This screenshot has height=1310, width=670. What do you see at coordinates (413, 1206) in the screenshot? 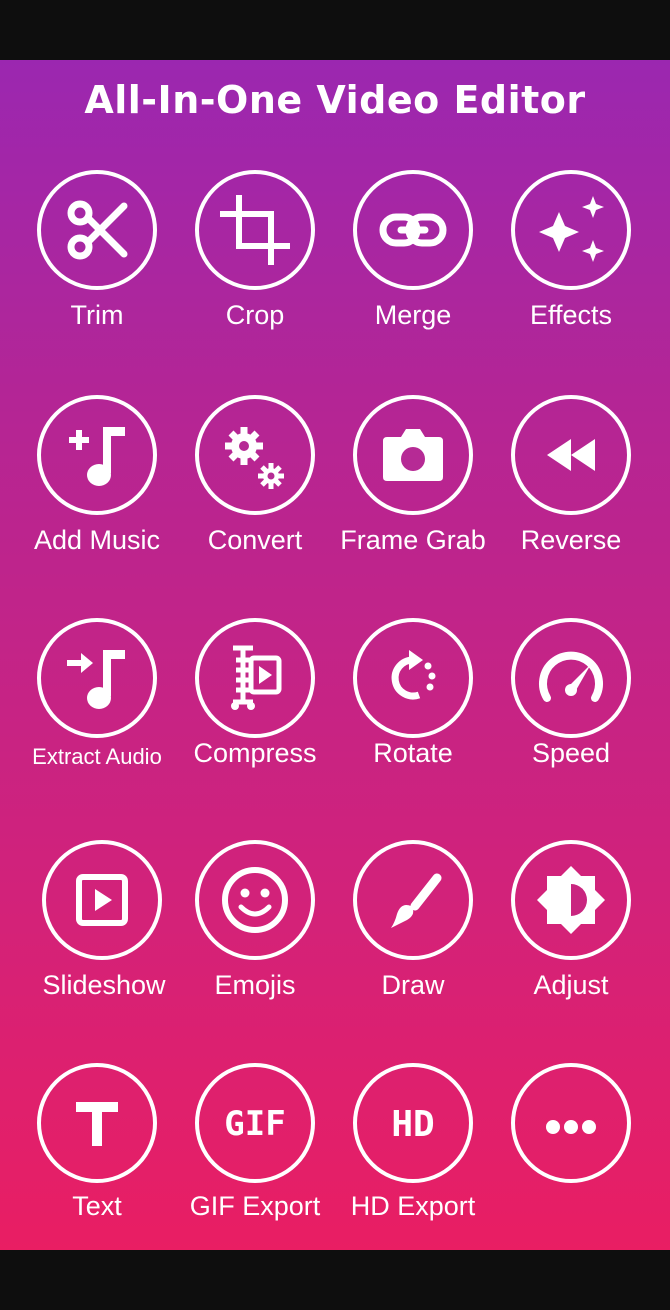
I see `tool-label: HD Export` at bounding box center [413, 1206].